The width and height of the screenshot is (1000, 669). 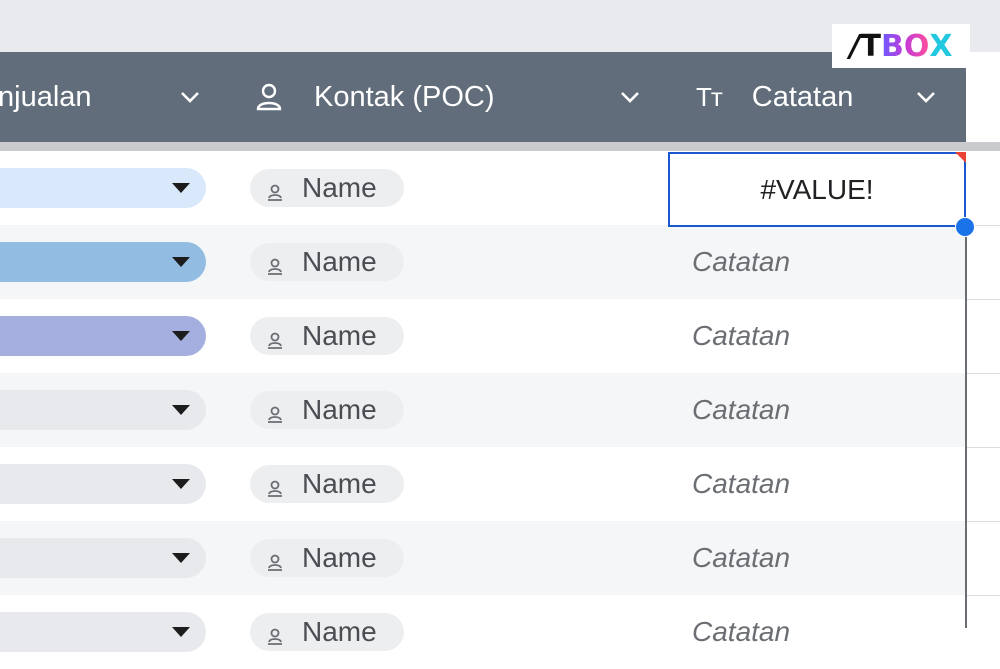 What do you see at coordinates (905, 46) in the screenshot?
I see `logo-bo: BO` at bounding box center [905, 46].